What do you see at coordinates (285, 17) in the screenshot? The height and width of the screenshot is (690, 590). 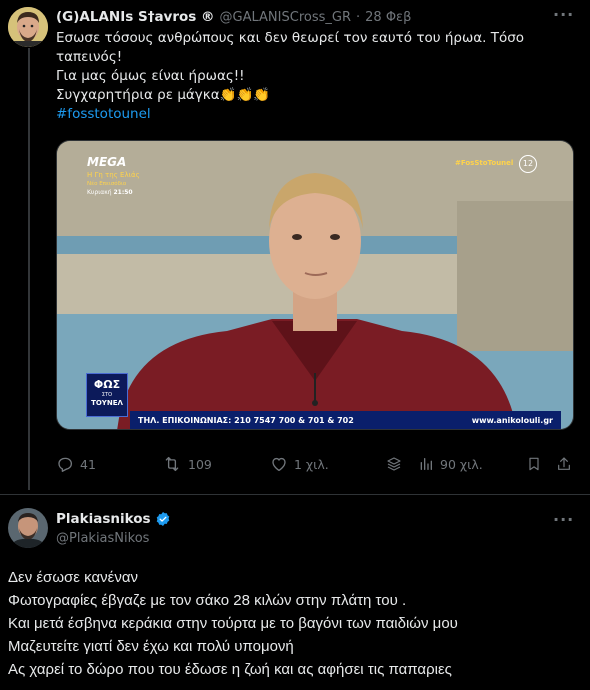 I see `author-handle: @GALANISCross_GR` at bounding box center [285, 17].